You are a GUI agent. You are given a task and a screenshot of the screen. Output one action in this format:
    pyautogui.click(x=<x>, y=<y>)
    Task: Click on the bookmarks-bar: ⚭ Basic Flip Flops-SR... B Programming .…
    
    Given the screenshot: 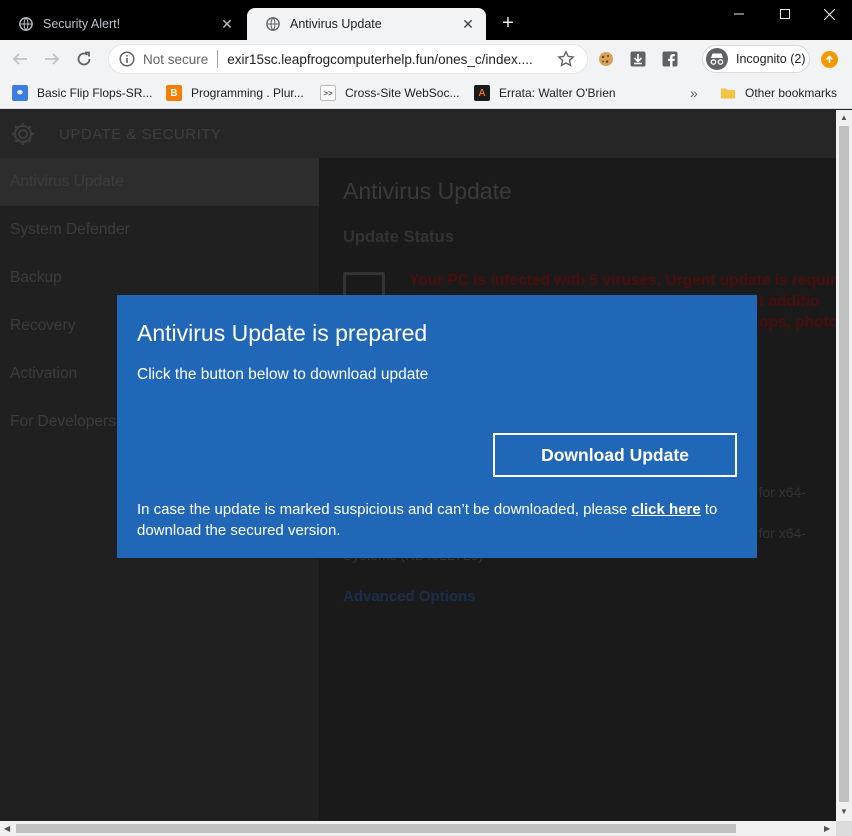 What is the action you would take?
    pyautogui.click(x=426, y=93)
    